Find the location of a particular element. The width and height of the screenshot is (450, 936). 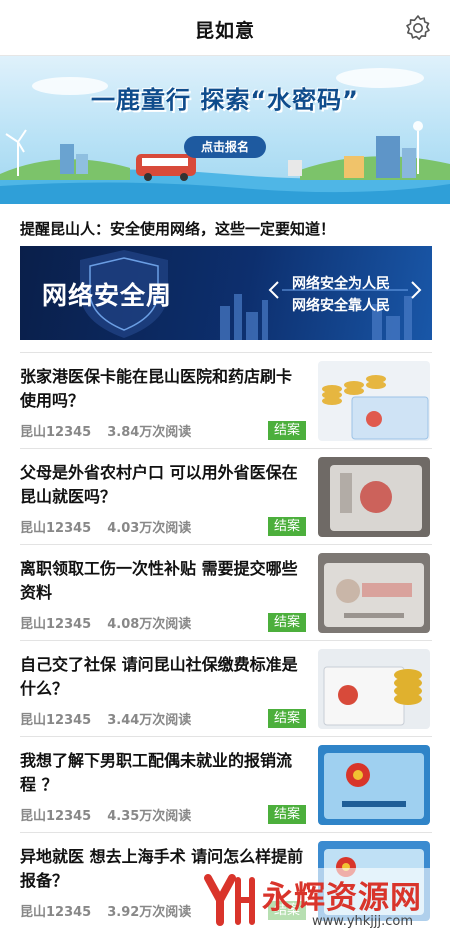

watermark: 永辉资源网 www.yhkjjj.com is located at coordinates (325, 902).